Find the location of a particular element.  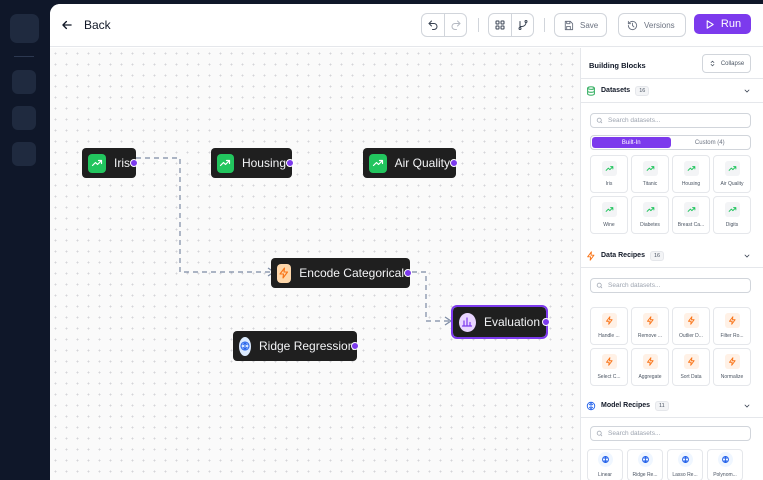

node-evaluation: Evaluation is located at coordinates (500, 322).